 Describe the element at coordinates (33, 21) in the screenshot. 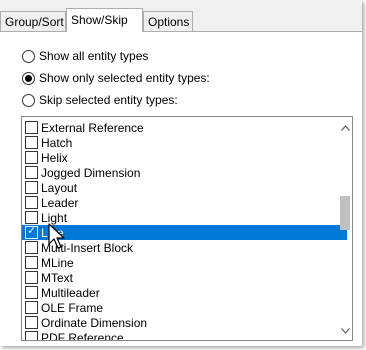

I see `tab-group-sort: Group/Sort` at that location.